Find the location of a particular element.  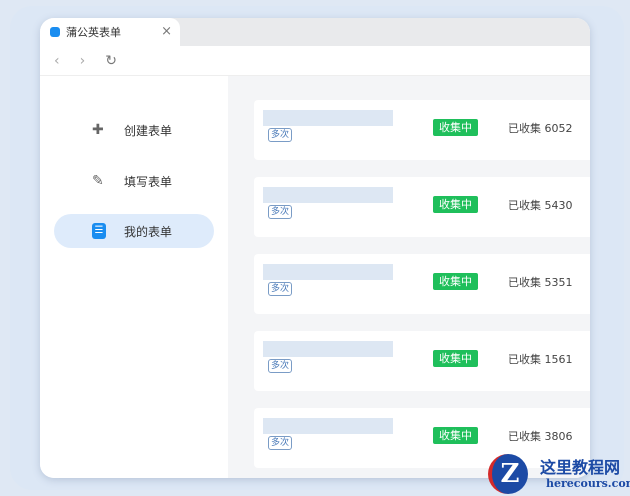

close-tab-icon: × is located at coordinates (166, 31).